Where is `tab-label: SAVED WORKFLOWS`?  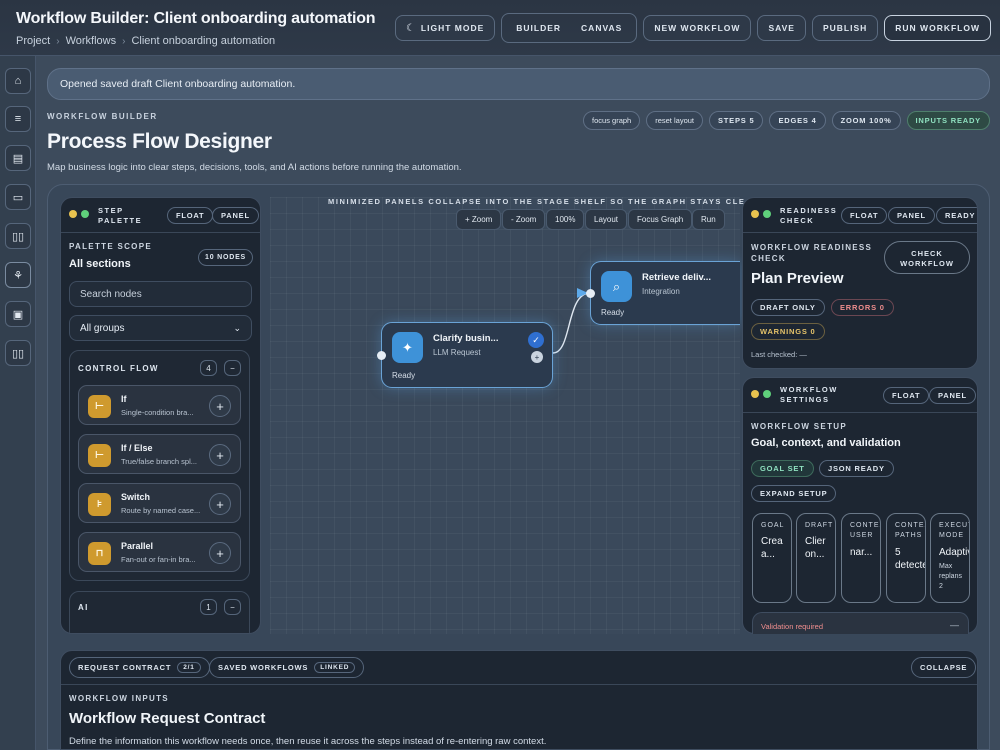 tab-label: SAVED WORKFLOWS is located at coordinates (263, 667).